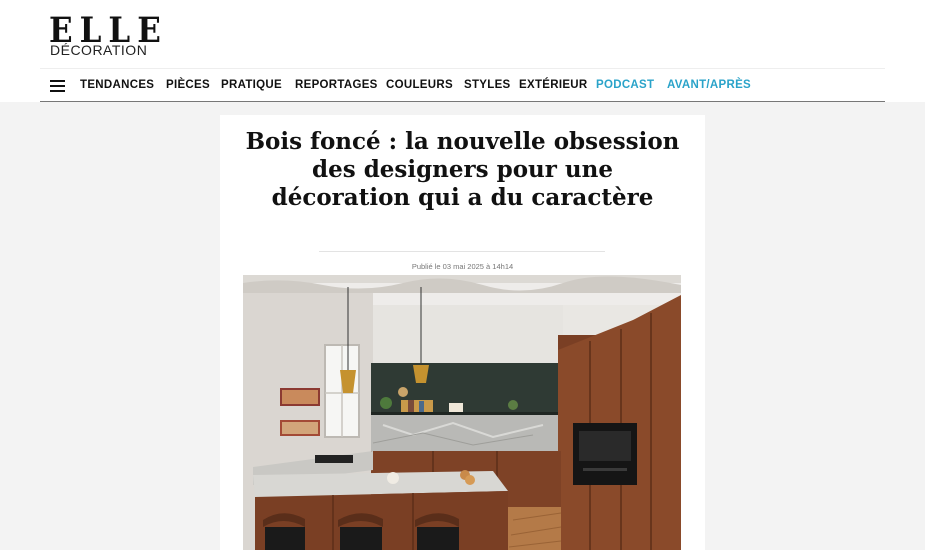 The width and height of the screenshot is (925, 550). I want to click on logo-subtitle: DÉCORATION, so click(99, 50).